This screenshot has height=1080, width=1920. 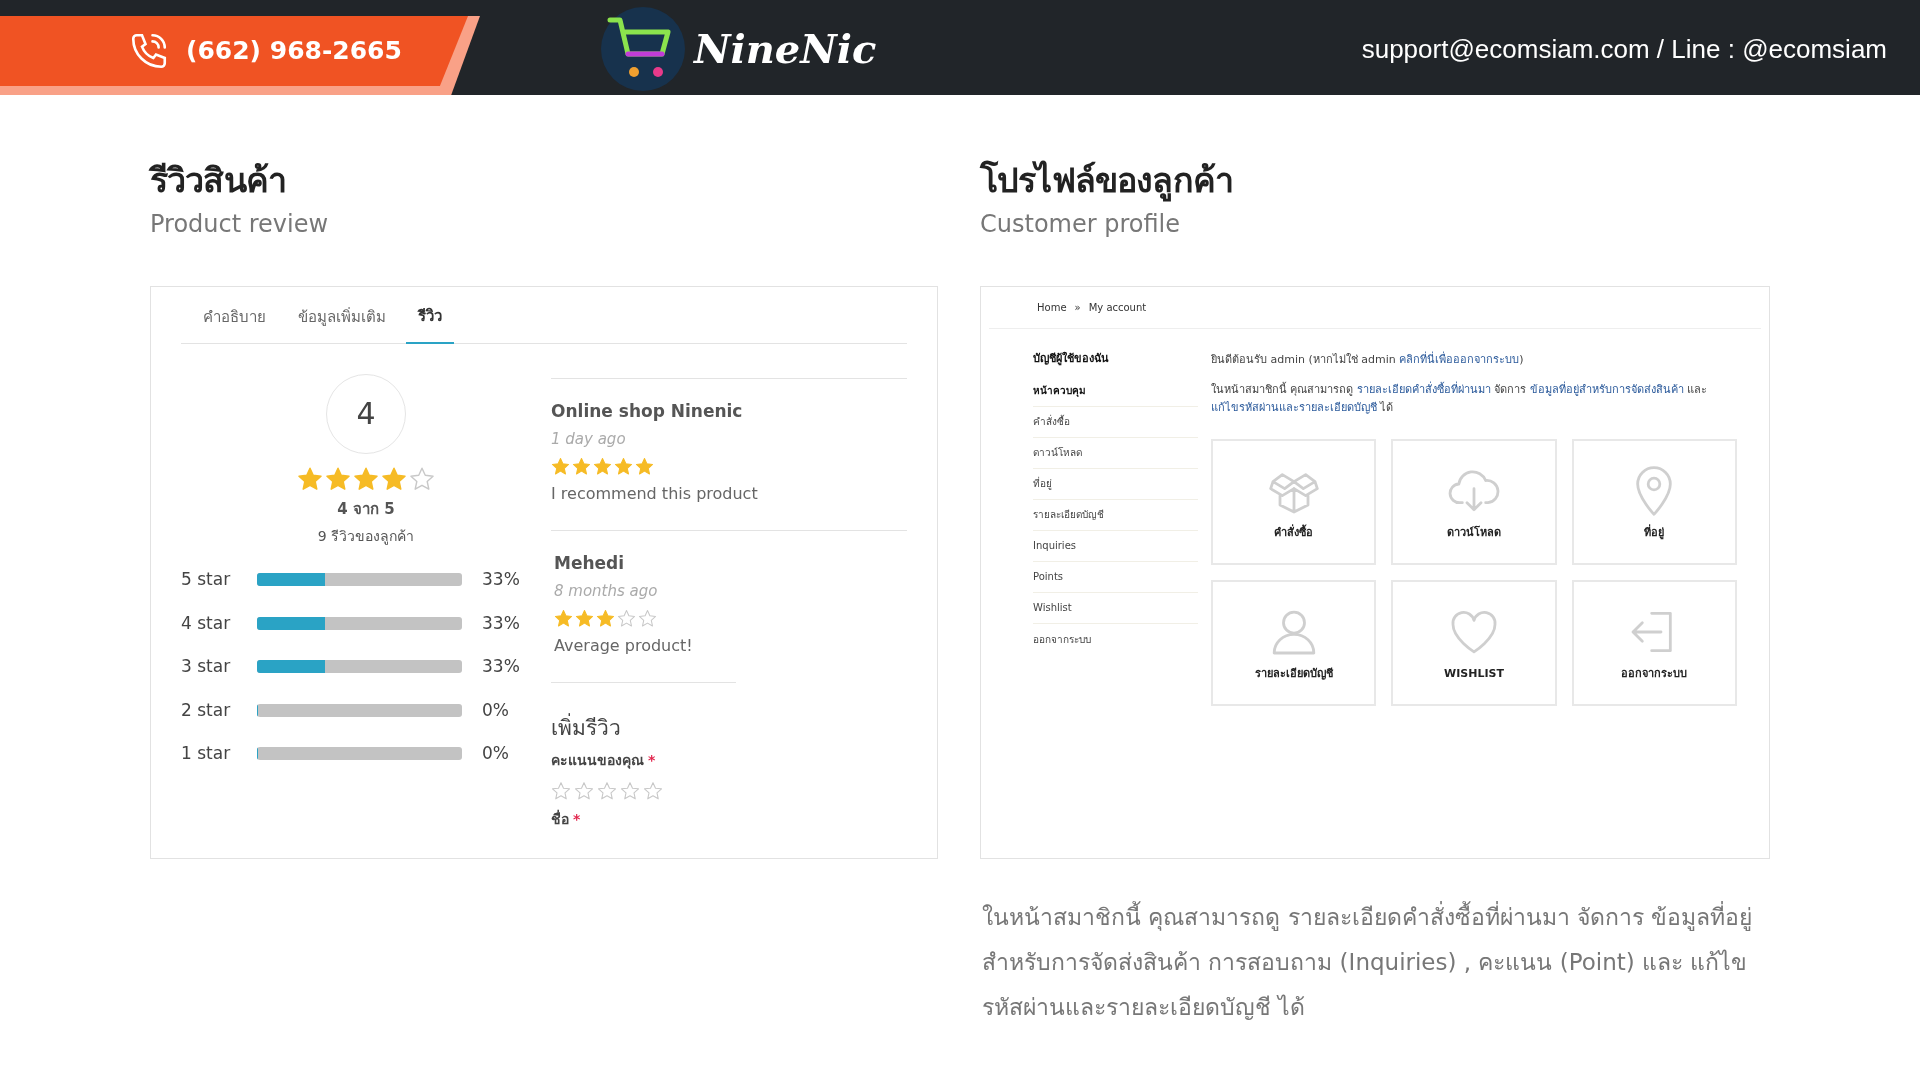 I want to click on form-title: เพิ่มรีวิว, so click(x=586, y=727).